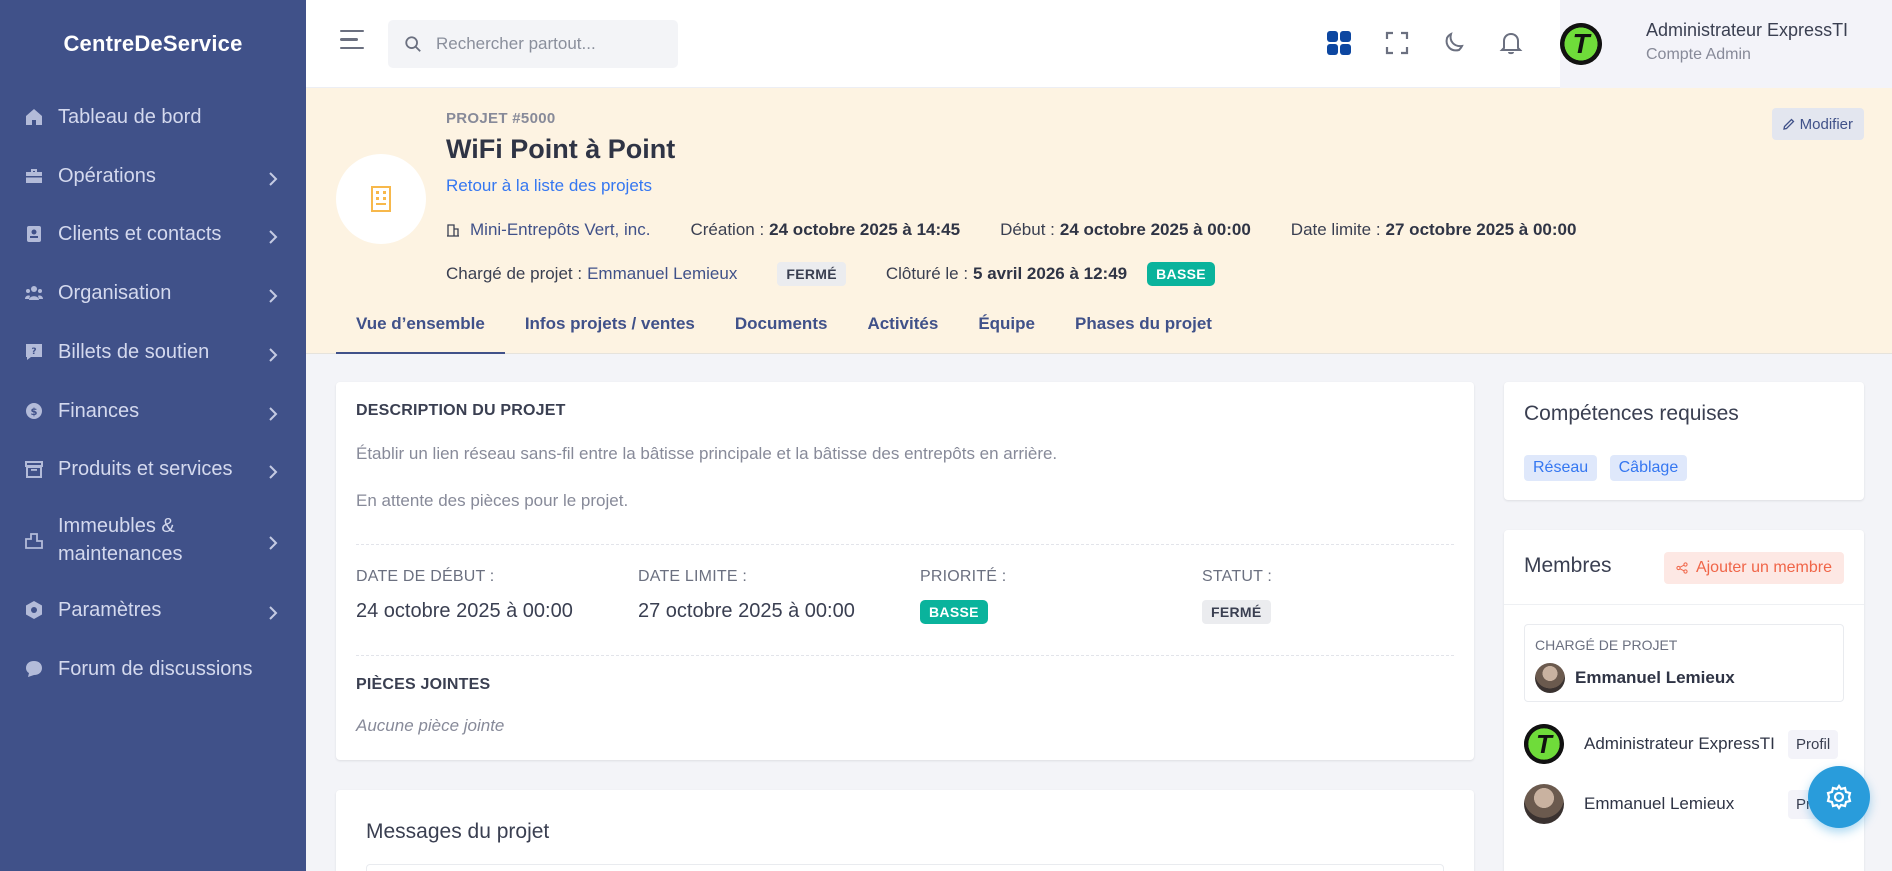 Image resolution: width=1892 pixels, height=871 pixels. I want to click on user-avatar: T, so click(1581, 44).